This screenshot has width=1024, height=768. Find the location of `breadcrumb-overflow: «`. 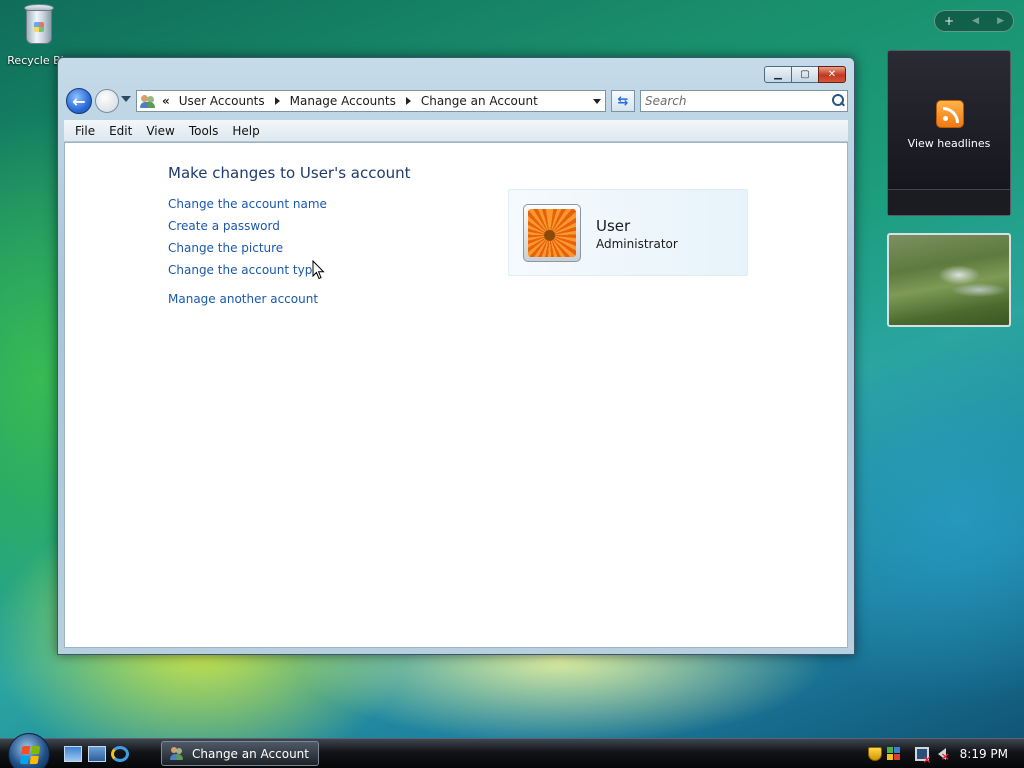

breadcrumb-overflow: « is located at coordinates (166, 101).